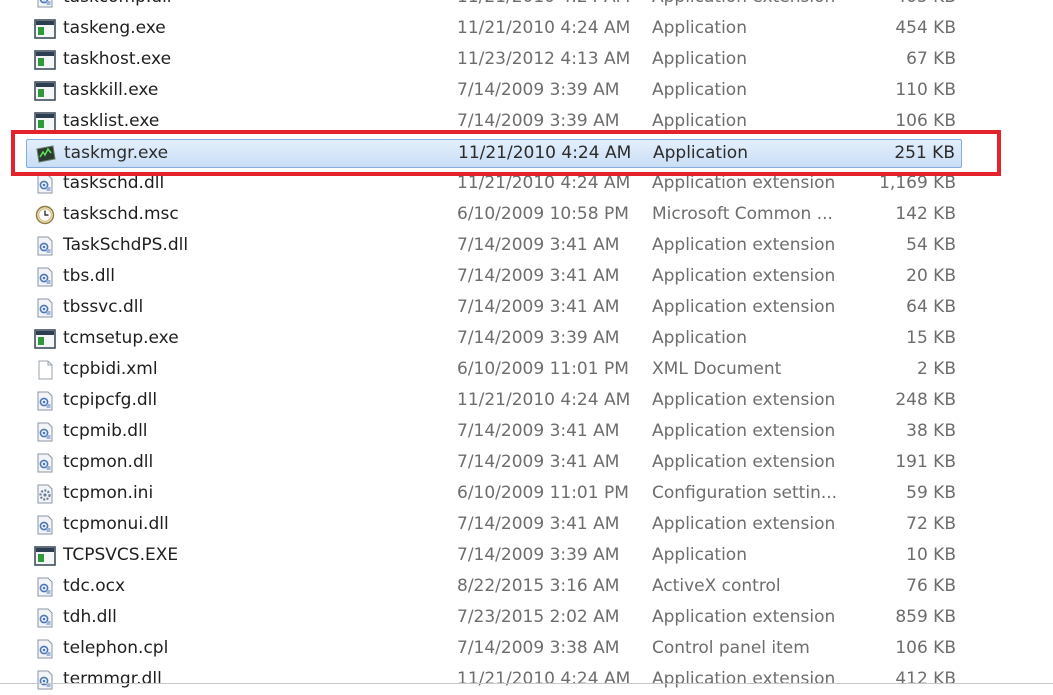 The image size is (1053, 695). Describe the element at coordinates (925, 400) in the screenshot. I see `file-size: 248 KB` at that location.